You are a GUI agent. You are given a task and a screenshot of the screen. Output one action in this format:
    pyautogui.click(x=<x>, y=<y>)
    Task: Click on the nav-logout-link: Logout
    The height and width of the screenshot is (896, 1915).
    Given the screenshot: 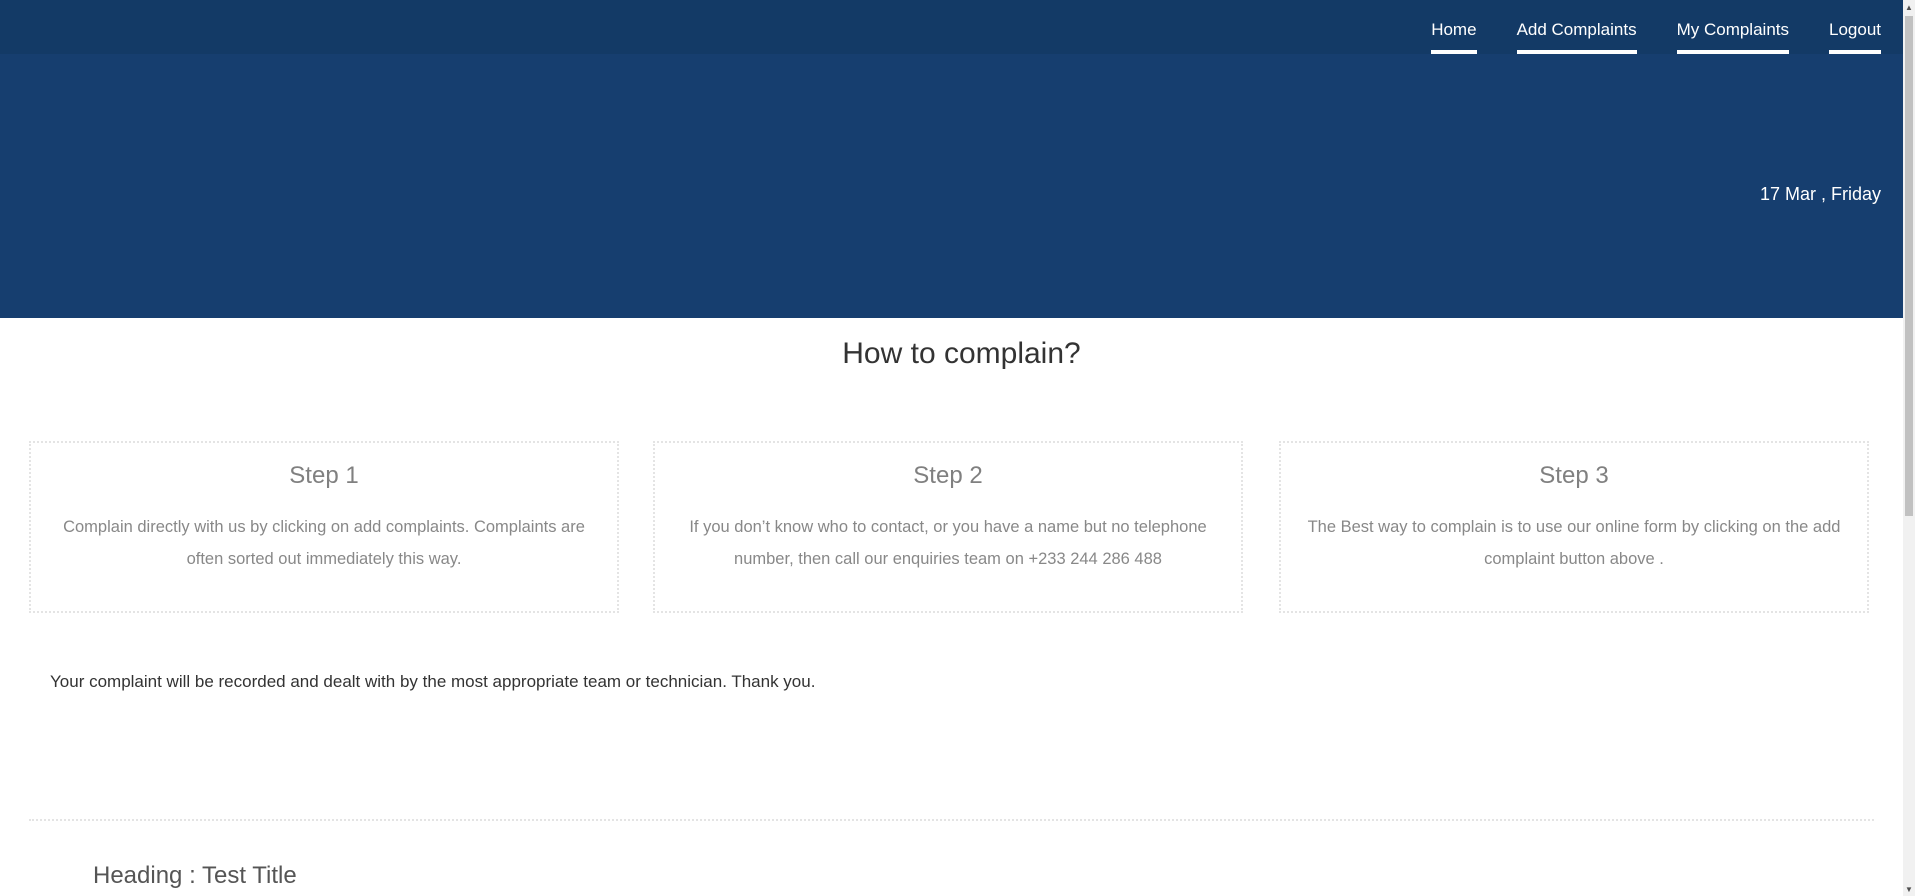 What is the action you would take?
    pyautogui.click(x=1855, y=27)
    